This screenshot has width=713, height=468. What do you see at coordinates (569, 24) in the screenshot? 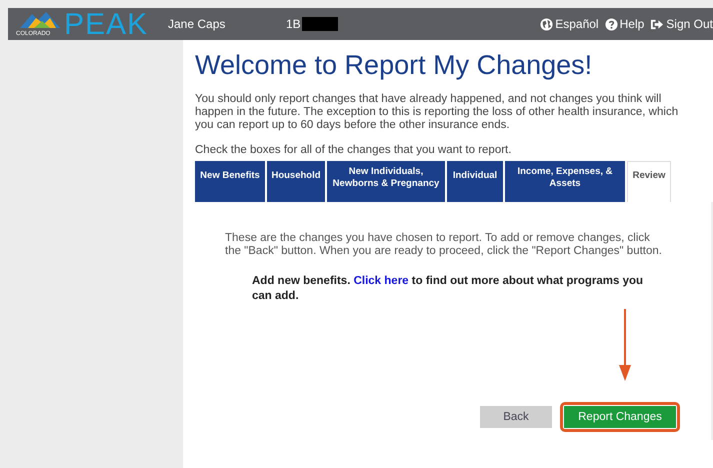
I see `header-link: Español` at bounding box center [569, 24].